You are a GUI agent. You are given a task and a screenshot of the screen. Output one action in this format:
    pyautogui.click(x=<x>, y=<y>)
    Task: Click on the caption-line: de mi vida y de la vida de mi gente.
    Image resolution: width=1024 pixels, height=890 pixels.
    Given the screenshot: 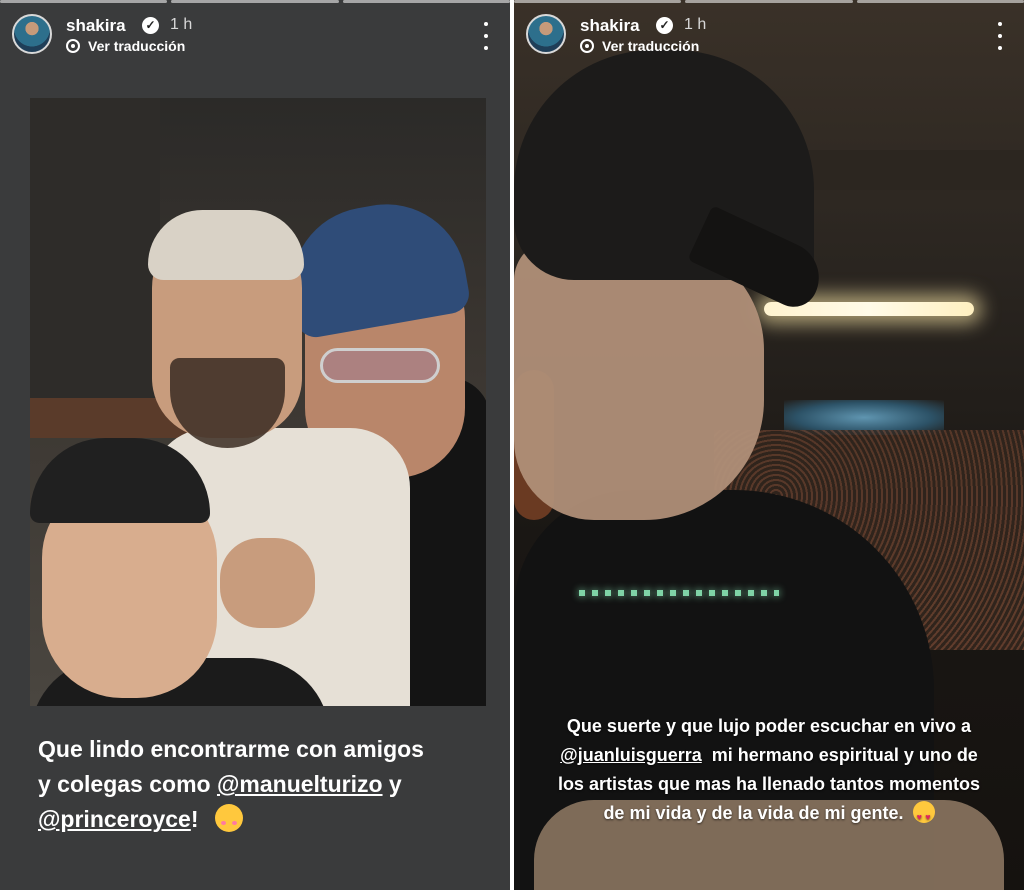 What is the action you would take?
    pyautogui.click(x=769, y=815)
    